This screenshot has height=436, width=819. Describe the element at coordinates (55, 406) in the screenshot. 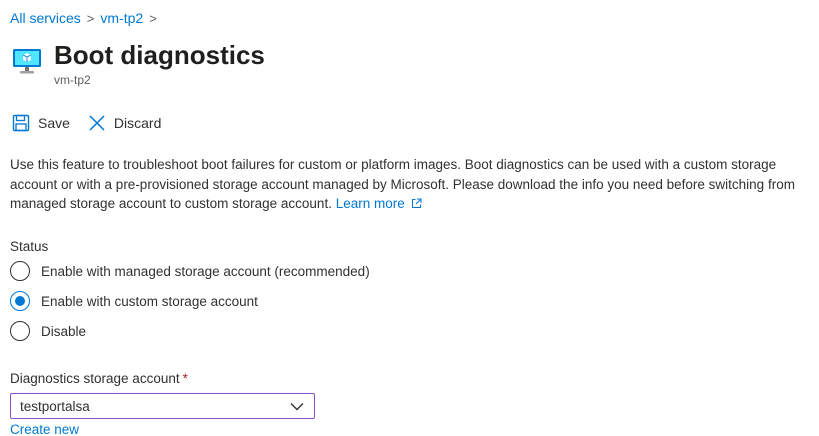

I see `dropdown-selected-value: testportalsa` at that location.